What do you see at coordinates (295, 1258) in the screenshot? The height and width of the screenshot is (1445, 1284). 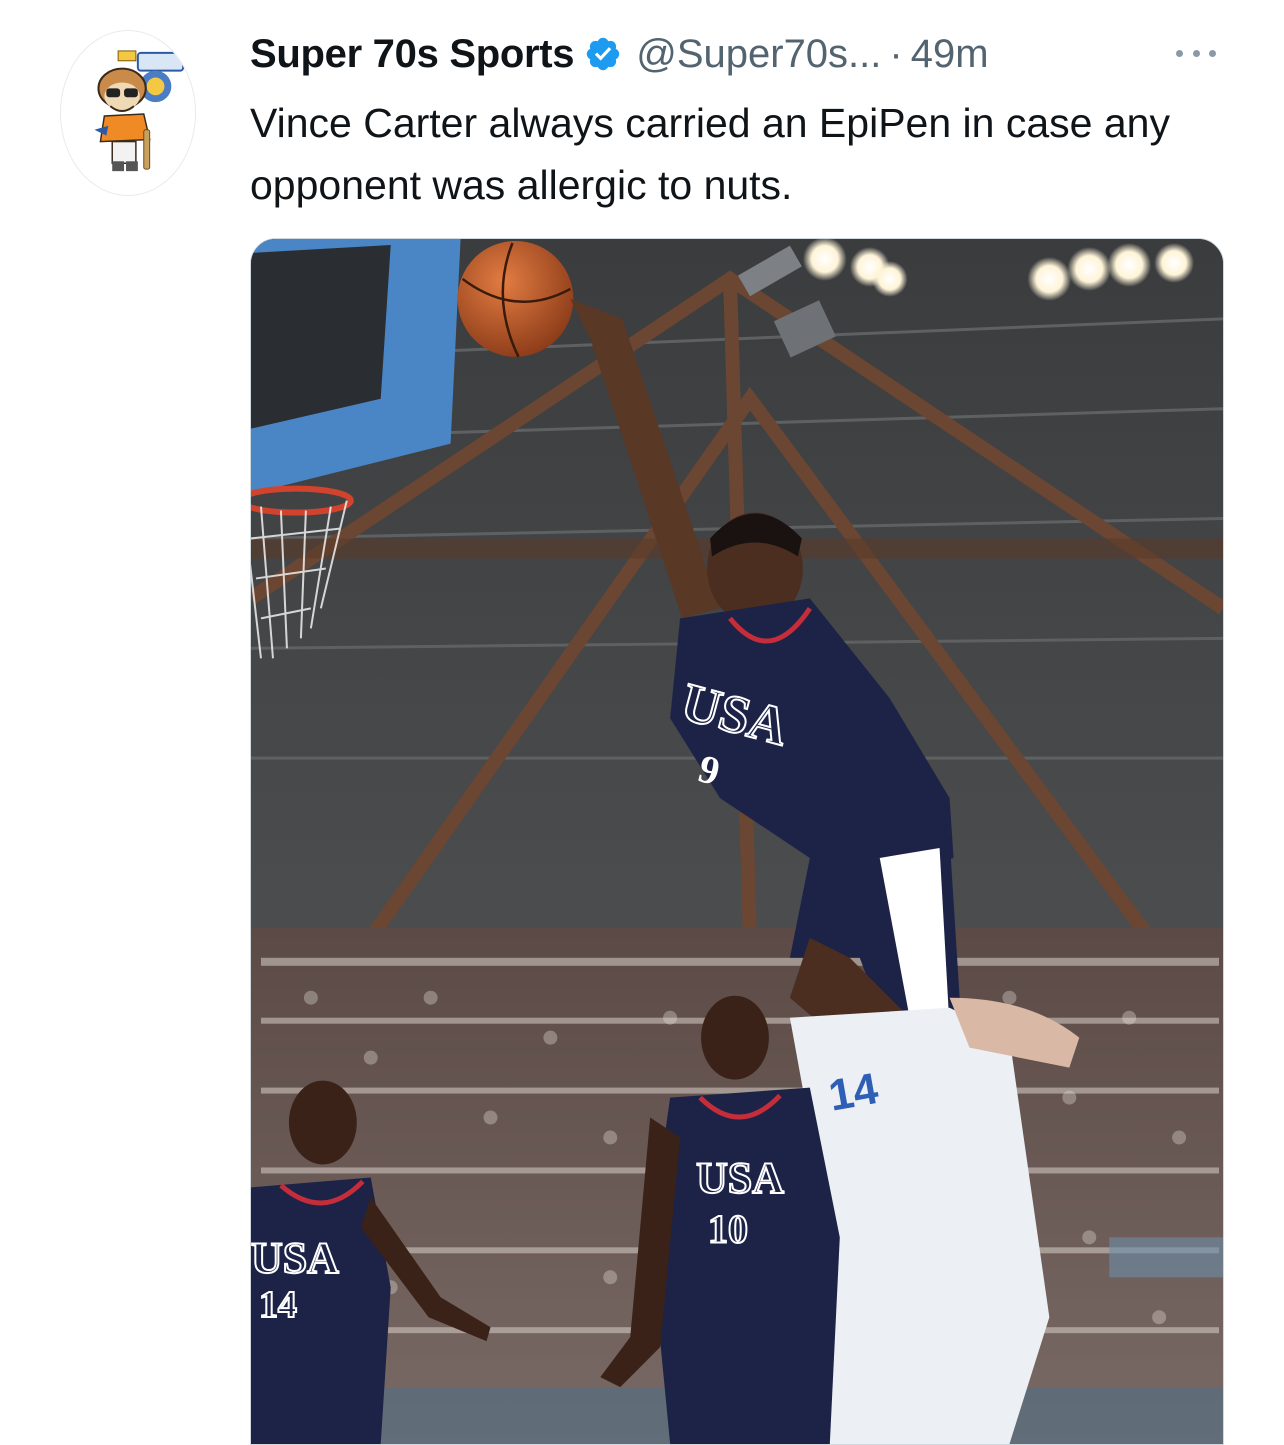 I see `left-jersey-text: USA` at bounding box center [295, 1258].